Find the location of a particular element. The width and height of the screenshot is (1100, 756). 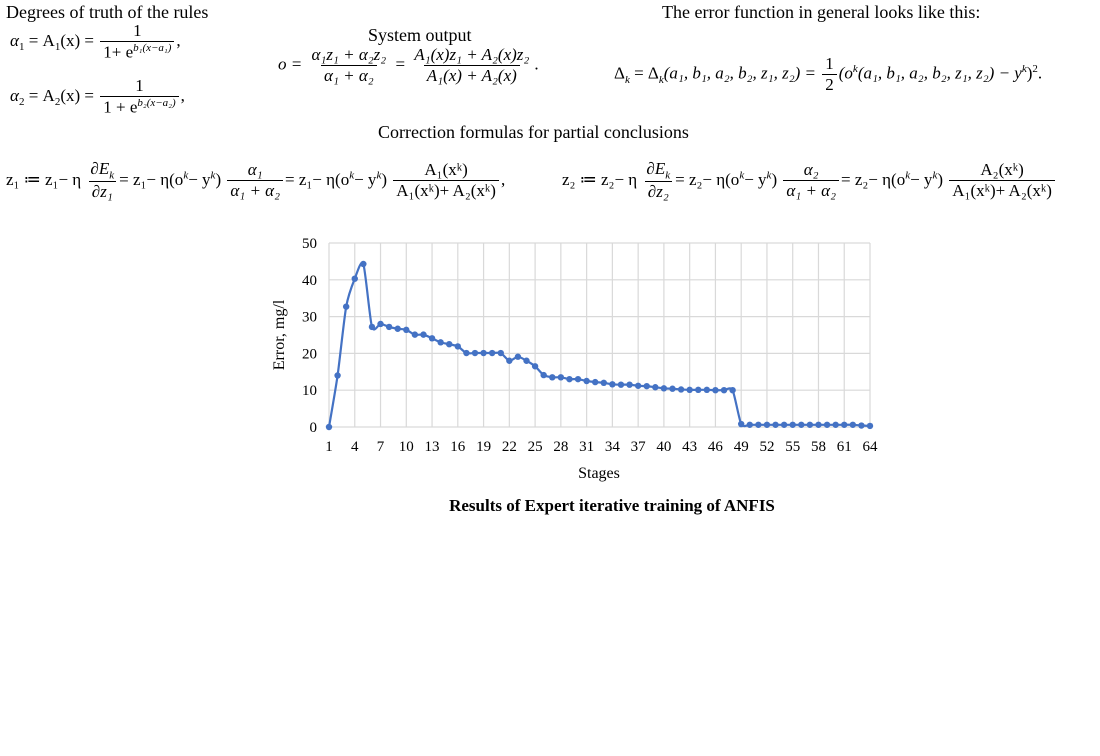

y-tick-label: 50 is located at coordinates (309, 244).